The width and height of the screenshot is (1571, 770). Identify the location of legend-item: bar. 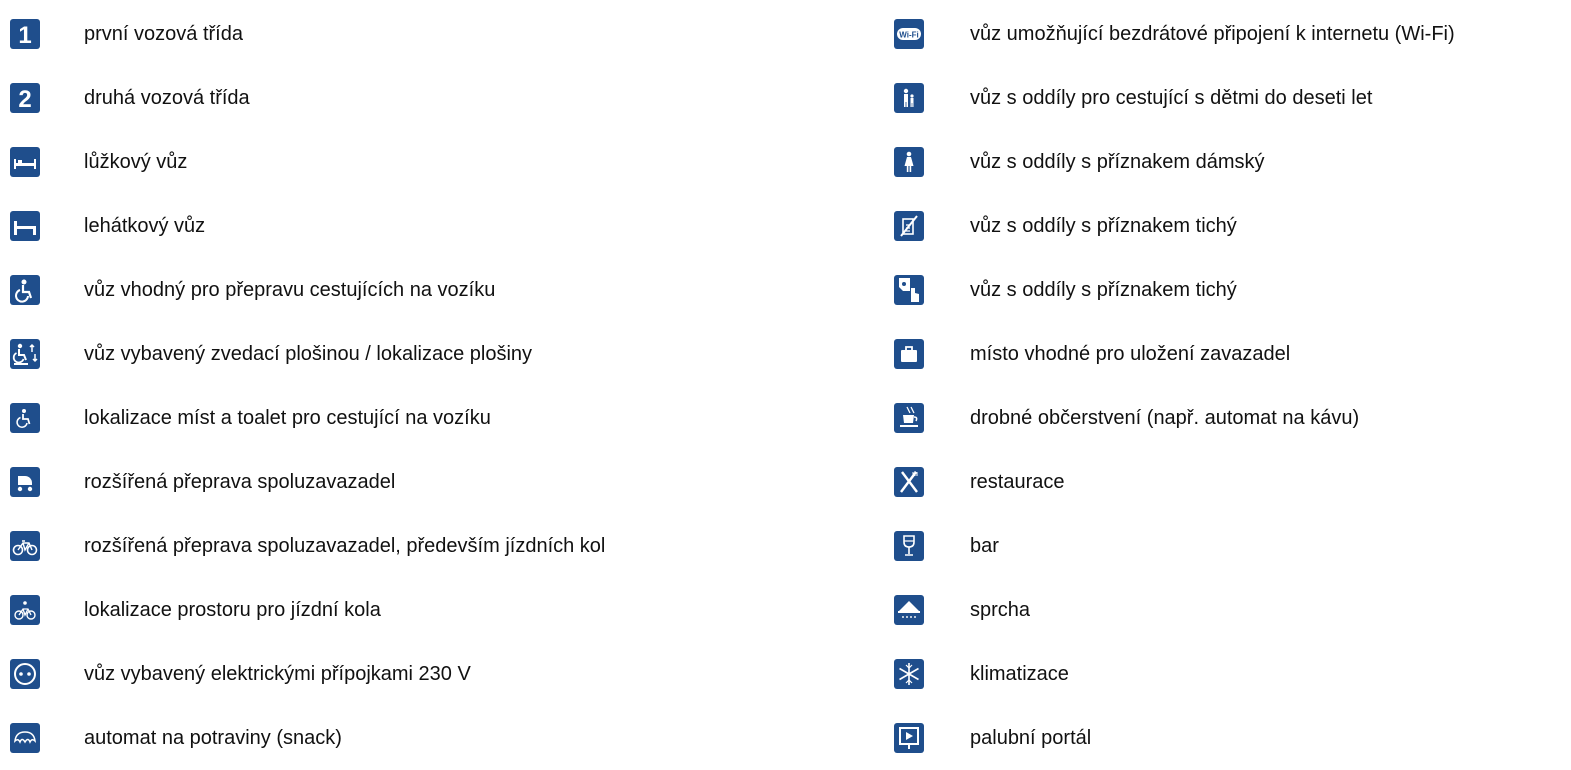
(1232, 546).